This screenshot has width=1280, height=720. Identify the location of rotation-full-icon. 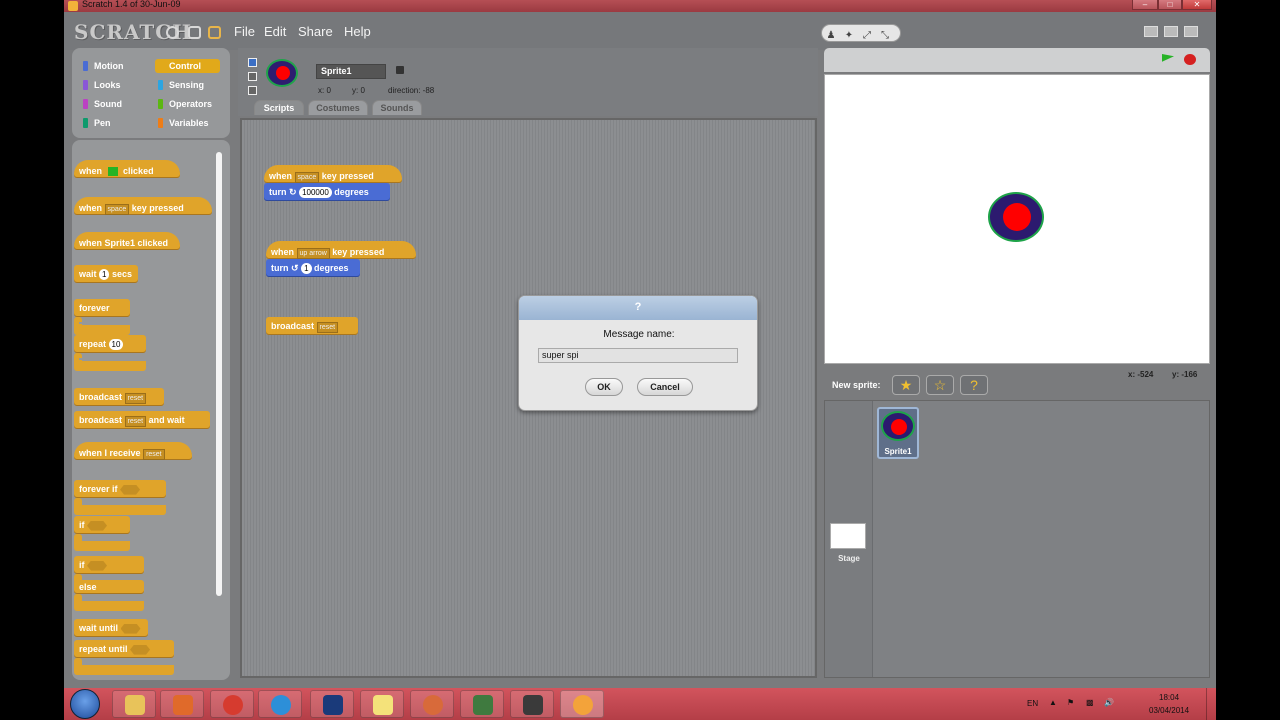
(252, 62).